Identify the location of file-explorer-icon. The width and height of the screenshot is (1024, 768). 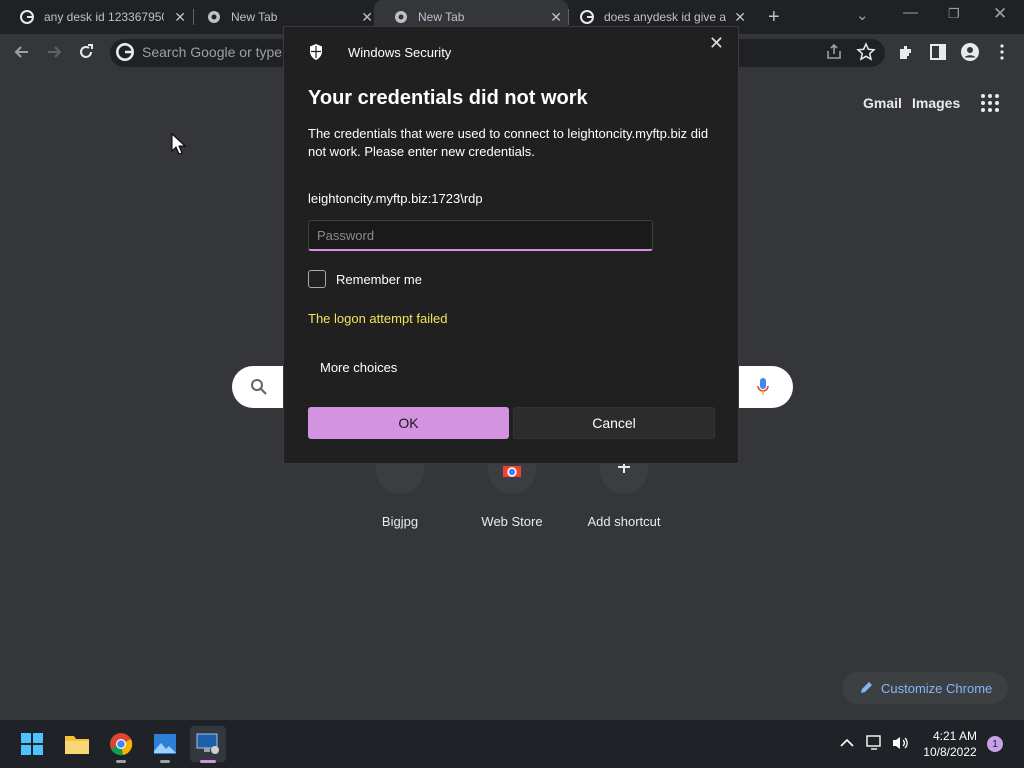
(77, 744).